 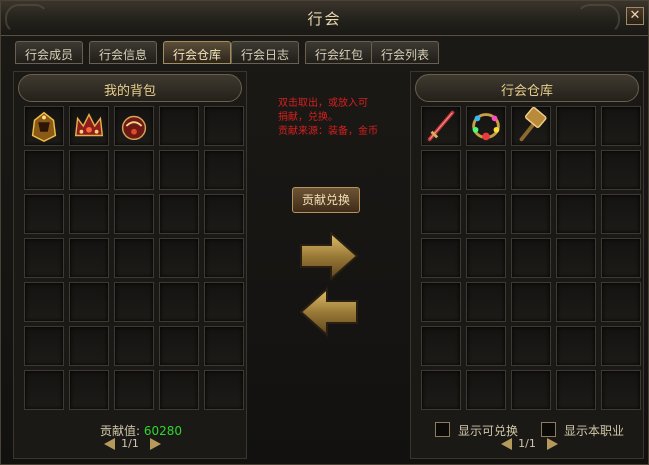 What do you see at coordinates (123, 52) in the screenshot?
I see `tab-info: 行会信息` at bounding box center [123, 52].